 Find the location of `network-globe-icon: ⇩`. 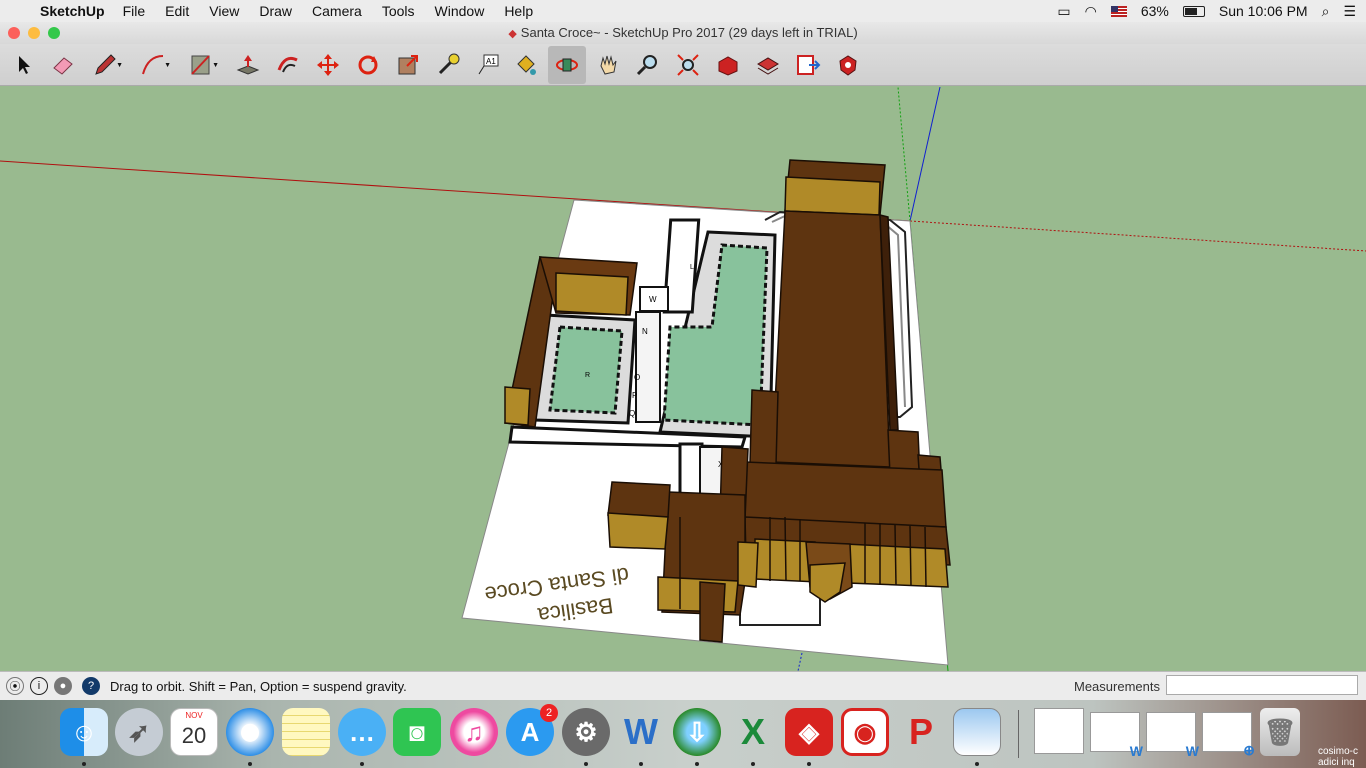

network-globe-icon: ⇩ is located at coordinates (697, 732).